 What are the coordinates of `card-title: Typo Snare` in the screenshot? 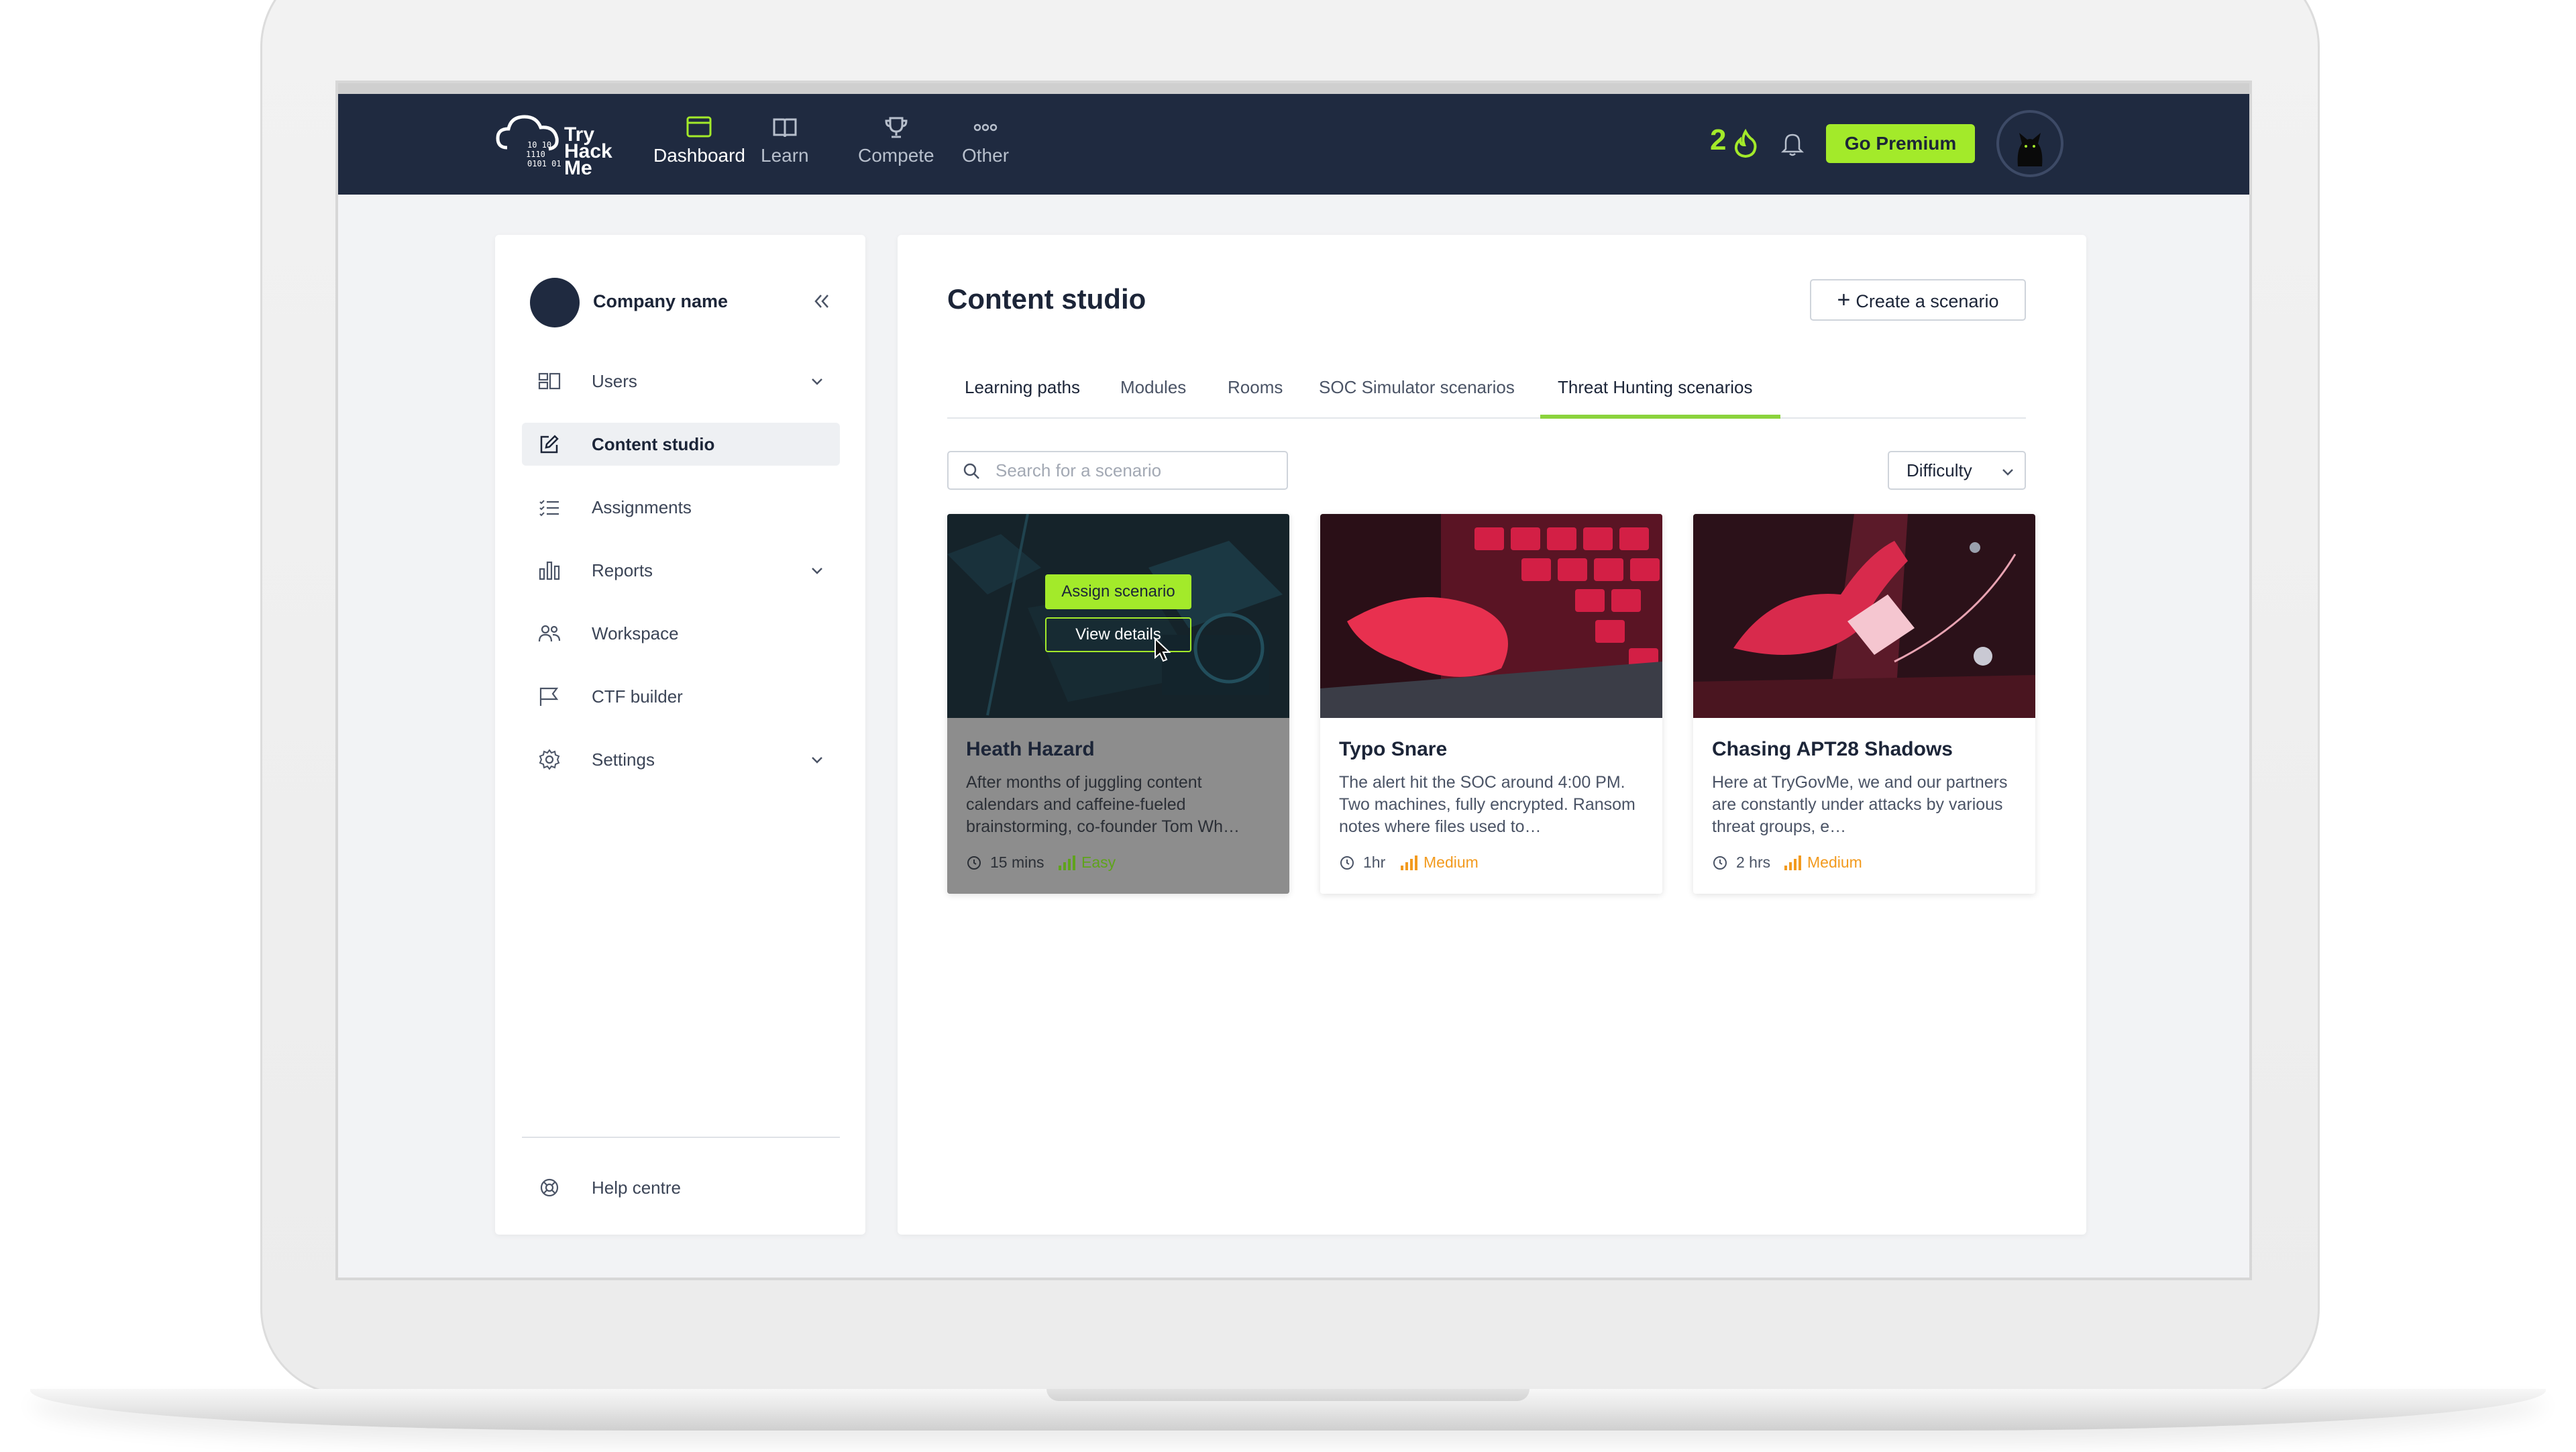 It's located at (1393, 749).